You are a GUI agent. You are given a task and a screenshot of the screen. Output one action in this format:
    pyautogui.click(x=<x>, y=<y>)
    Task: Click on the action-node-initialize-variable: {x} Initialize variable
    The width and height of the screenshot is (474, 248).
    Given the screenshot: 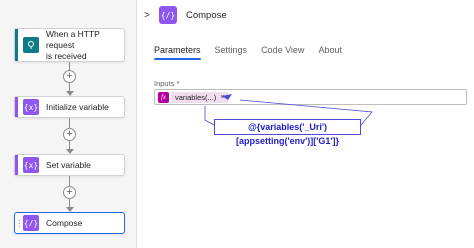 What is the action you would take?
    pyautogui.click(x=69, y=107)
    